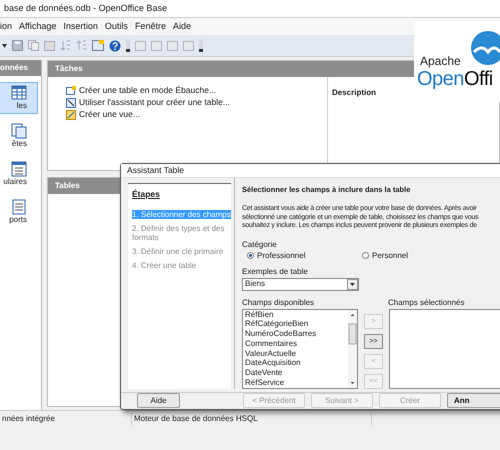 The image size is (500, 450). Describe the element at coordinates (37, 27) in the screenshot. I see `menu-item: Affichage` at that location.